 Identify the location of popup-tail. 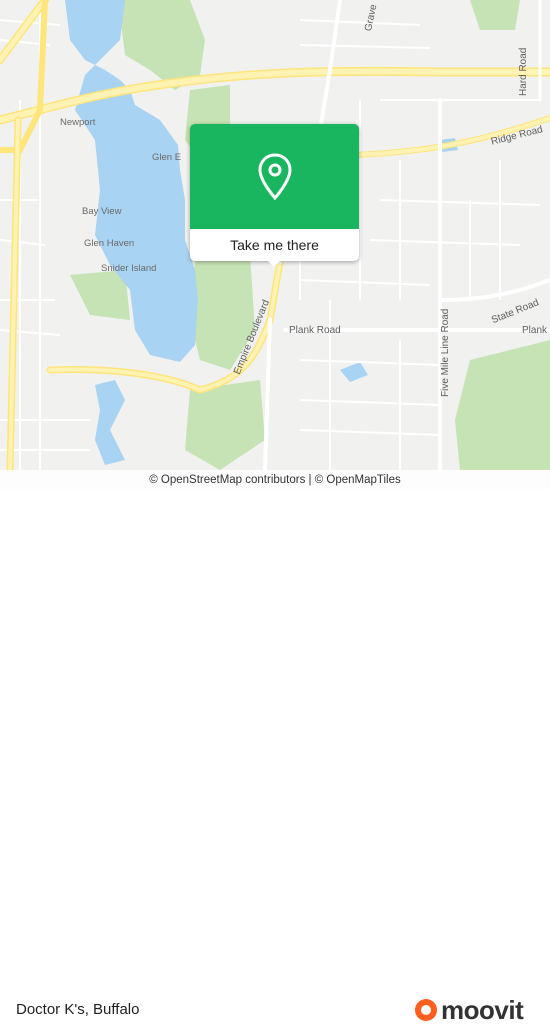
(274, 263).